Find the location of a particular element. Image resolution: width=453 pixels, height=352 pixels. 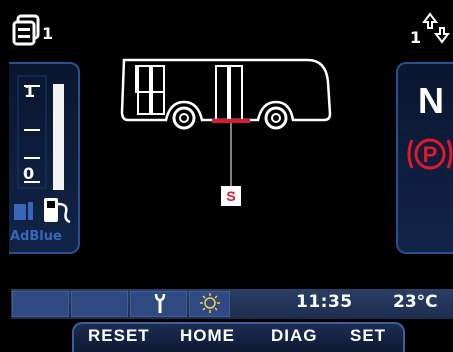

sun-icon is located at coordinates (210, 303).